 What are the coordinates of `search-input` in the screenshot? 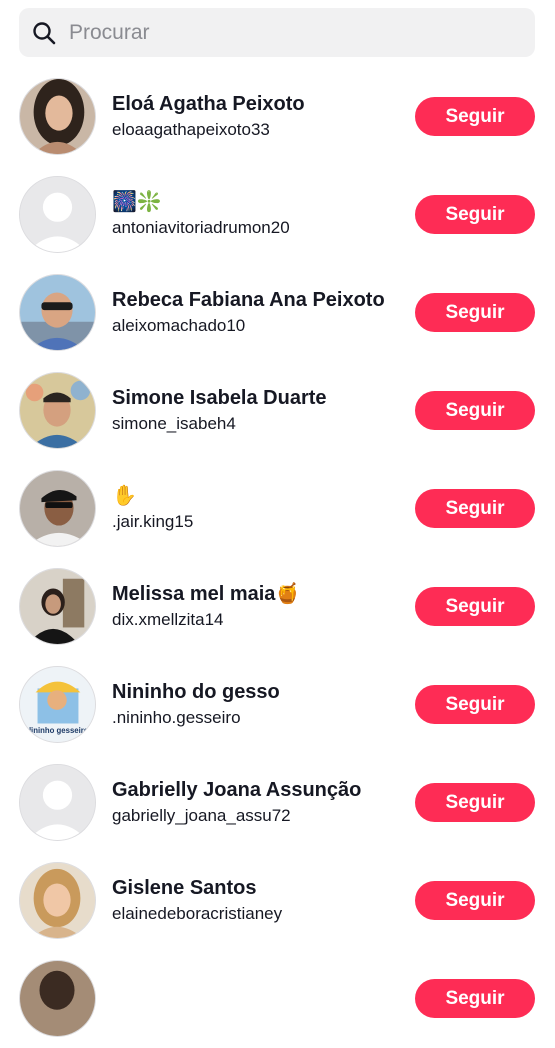 It's located at (279, 32).